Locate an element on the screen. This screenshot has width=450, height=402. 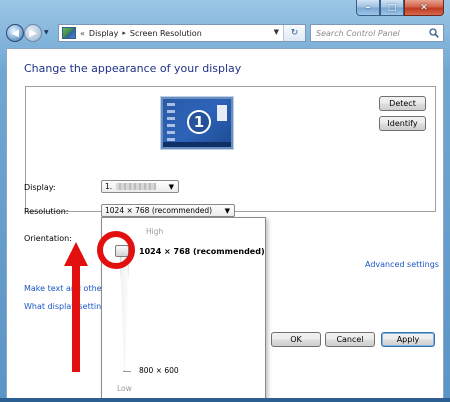
resolution-slider-track is located at coordinates (124, 312).